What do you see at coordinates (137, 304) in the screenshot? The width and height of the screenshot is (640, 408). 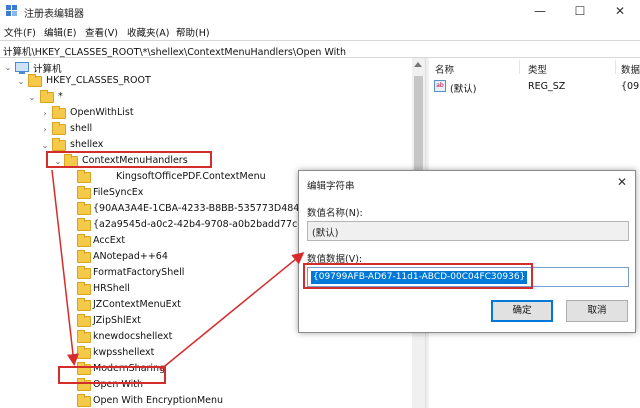 I see `tree-label: JZContextMenuExt` at bounding box center [137, 304].